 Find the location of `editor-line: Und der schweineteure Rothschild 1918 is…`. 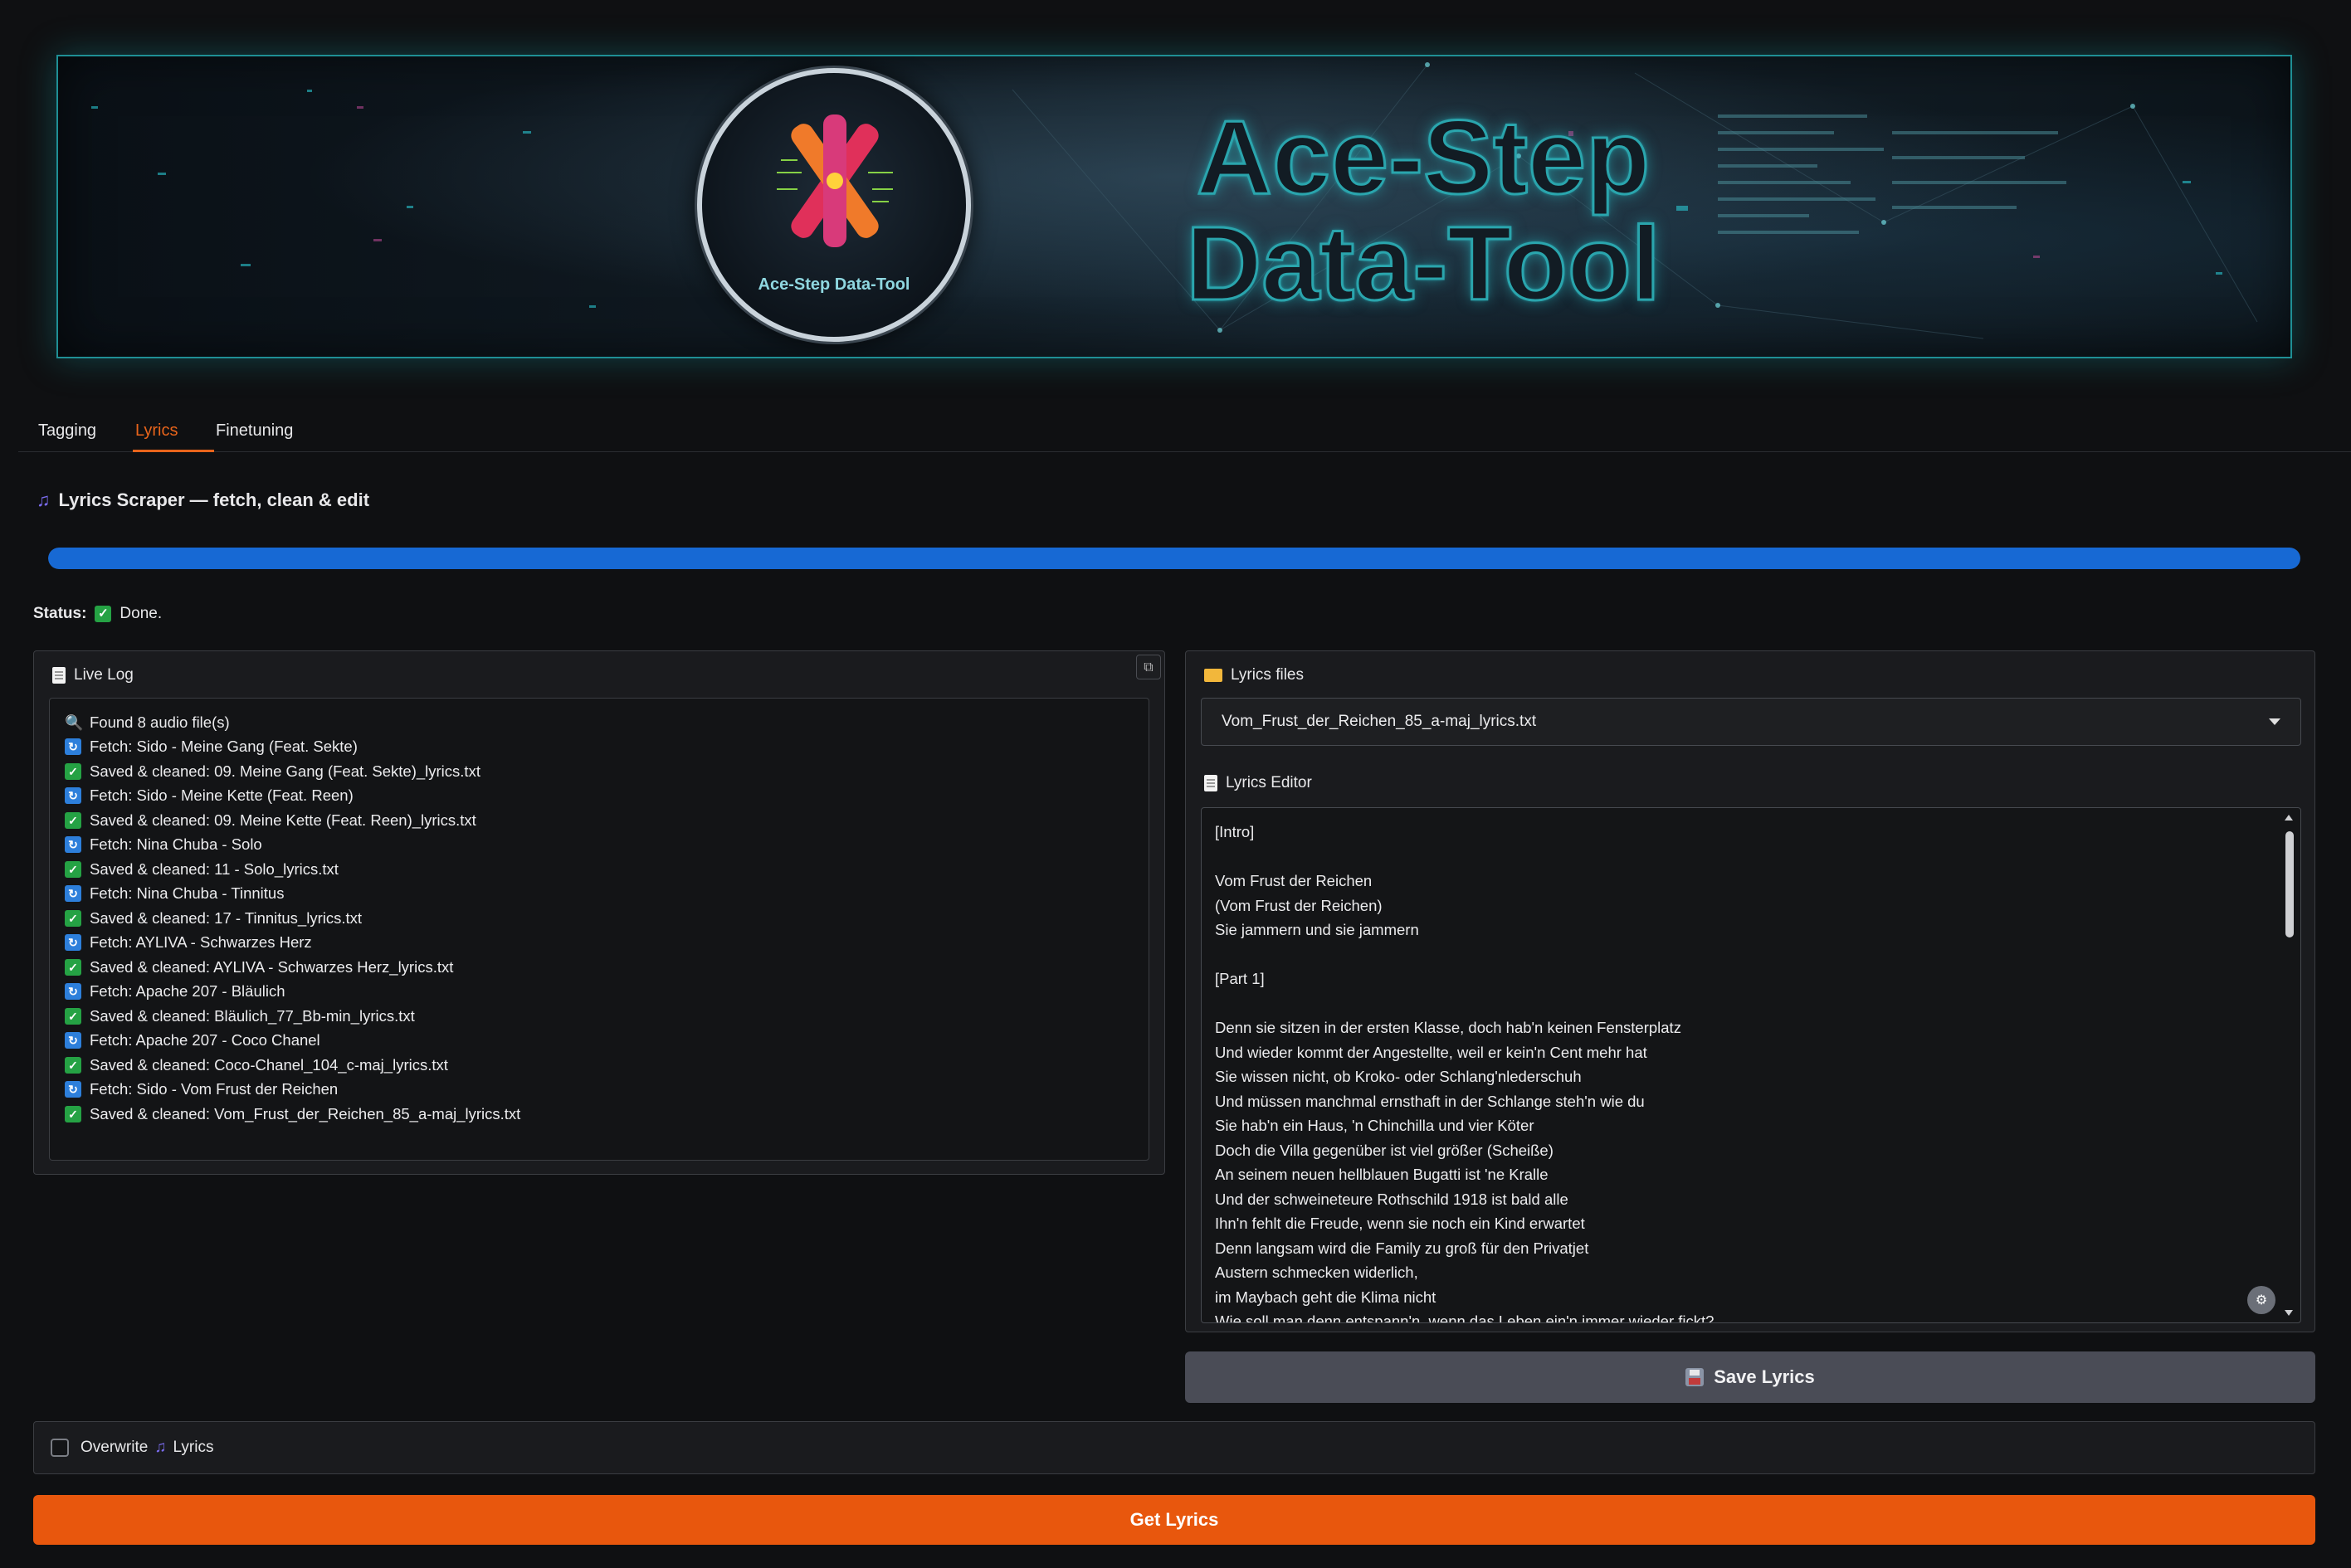

editor-line: Und der schweineteure Rothschild 1918 is… is located at coordinates (1391, 1199).